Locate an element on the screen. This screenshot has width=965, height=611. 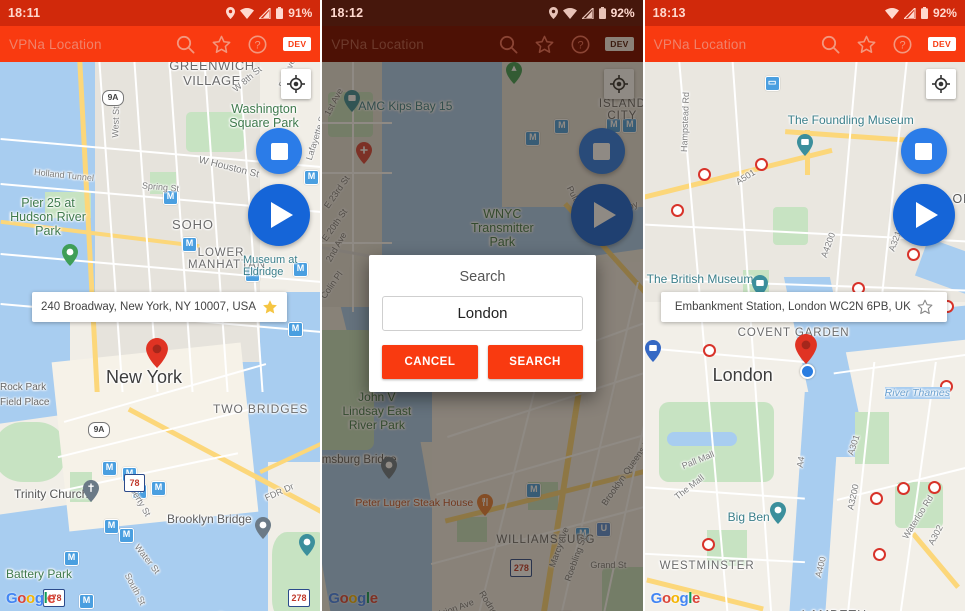
address-bar: Embankment Station, London WC2N 6PB, UK is located at coordinates (803, 307).